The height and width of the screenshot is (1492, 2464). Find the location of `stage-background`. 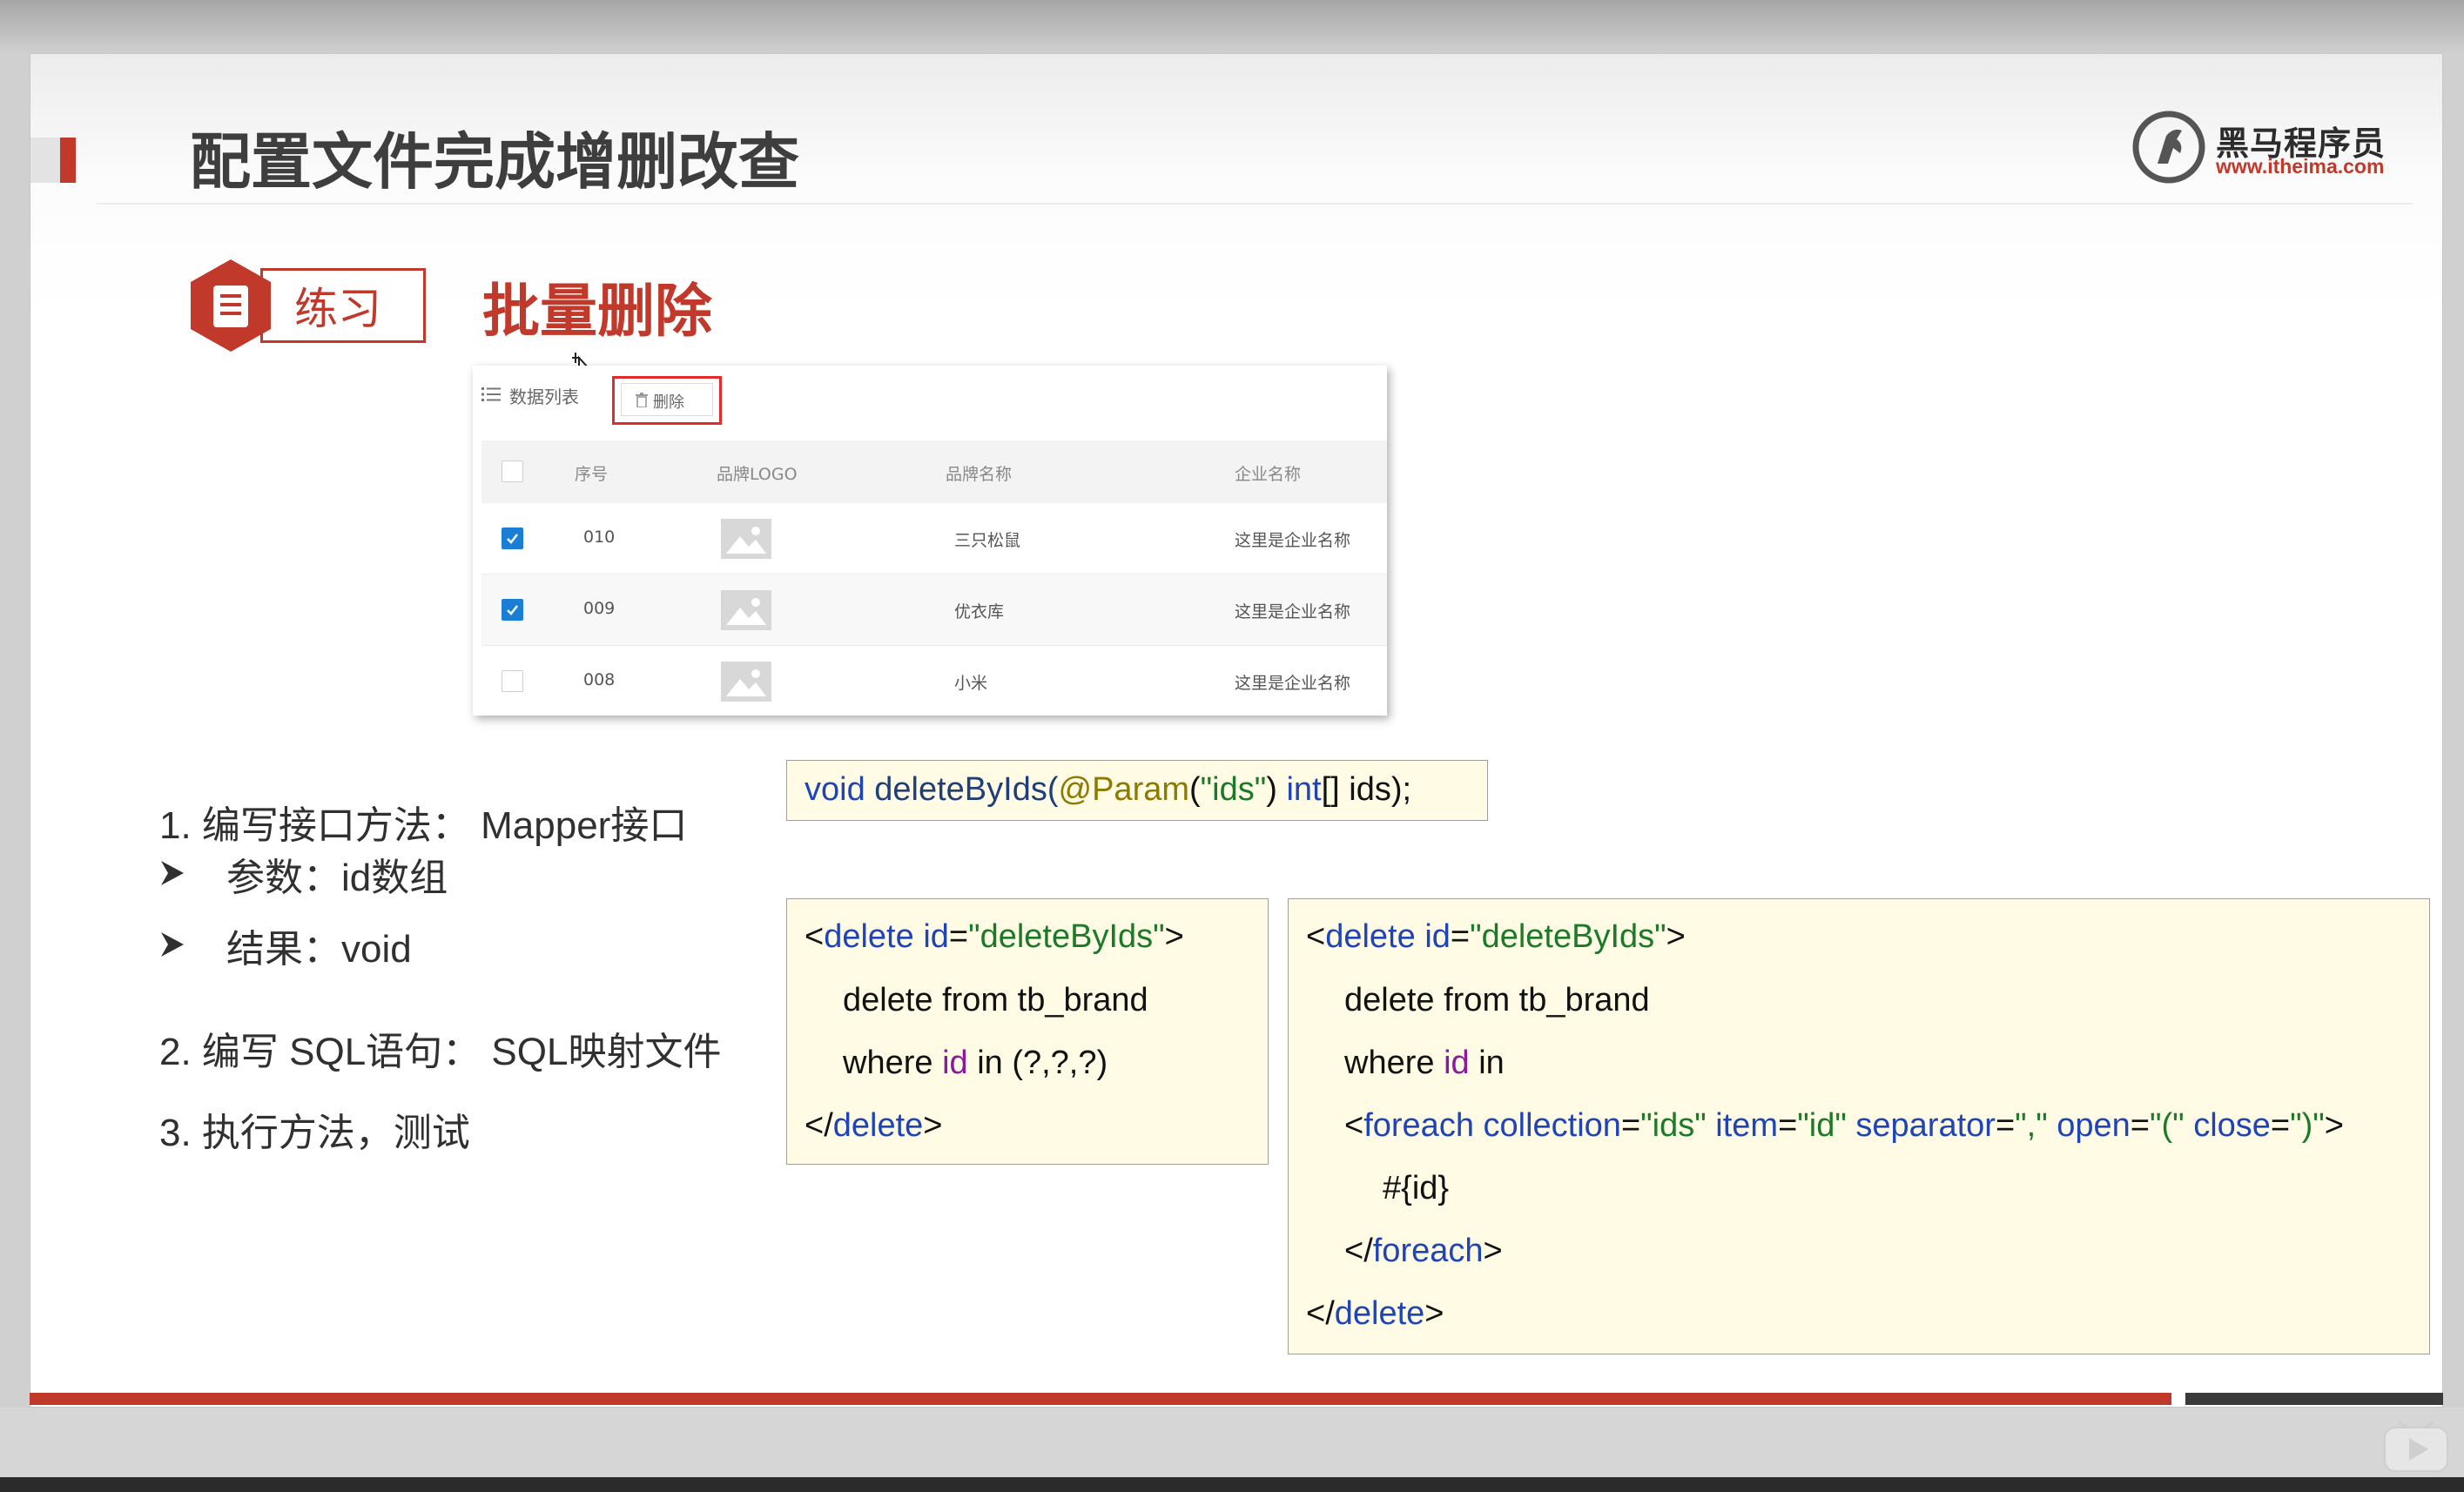

stage-background is located at coordinates (1232, 1442).